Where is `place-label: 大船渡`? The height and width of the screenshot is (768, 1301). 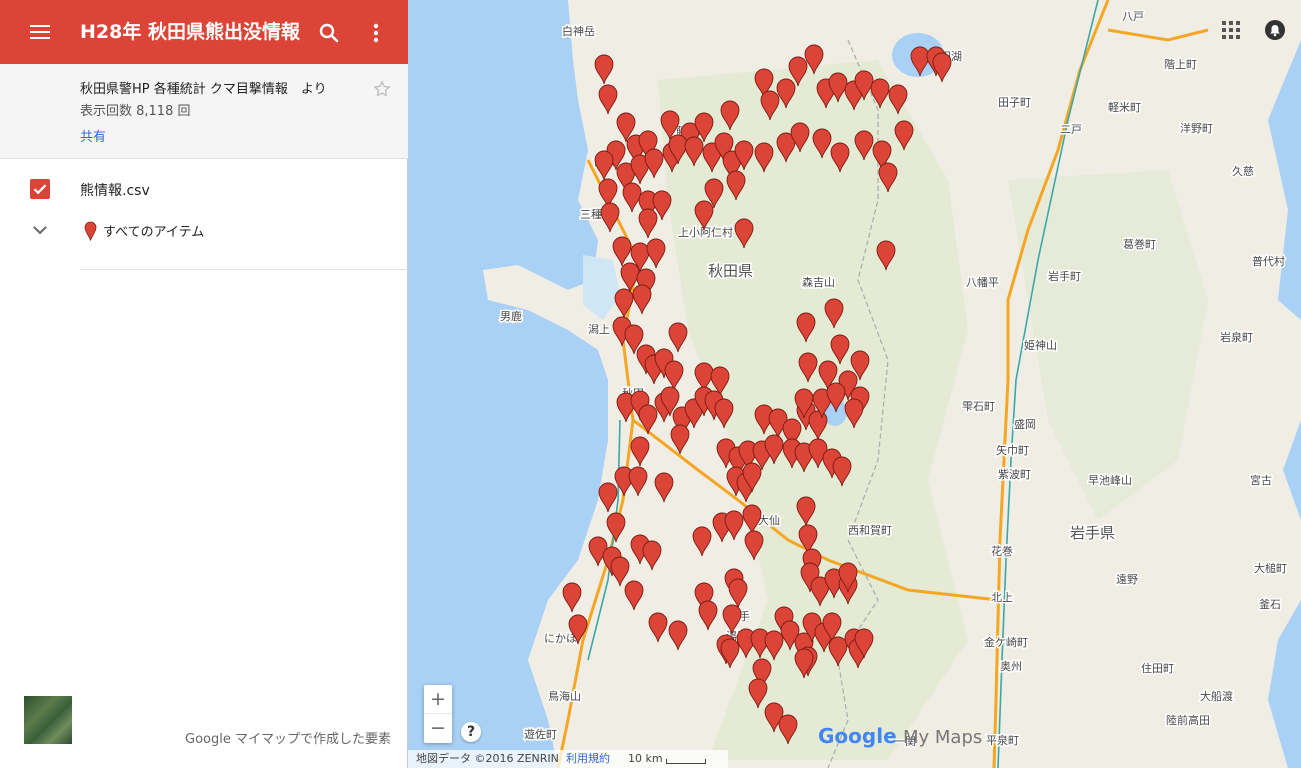
place-label: 大船渡 is located at coordinates (1216, 696).